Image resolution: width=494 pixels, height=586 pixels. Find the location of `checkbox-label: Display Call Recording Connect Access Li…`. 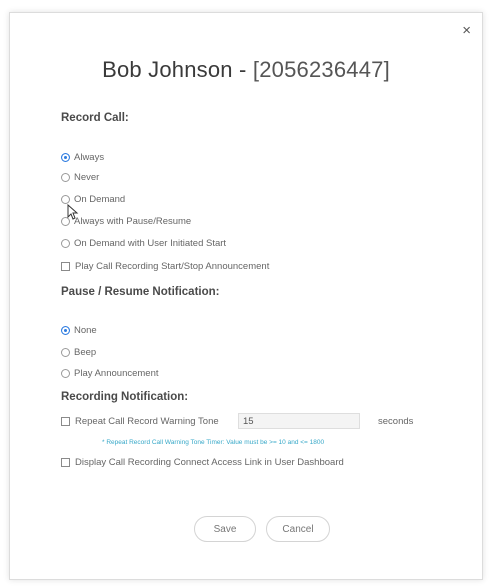

checkbox-label: Display Call Recording Connect Access Li… is located at coordinates (209, 462).